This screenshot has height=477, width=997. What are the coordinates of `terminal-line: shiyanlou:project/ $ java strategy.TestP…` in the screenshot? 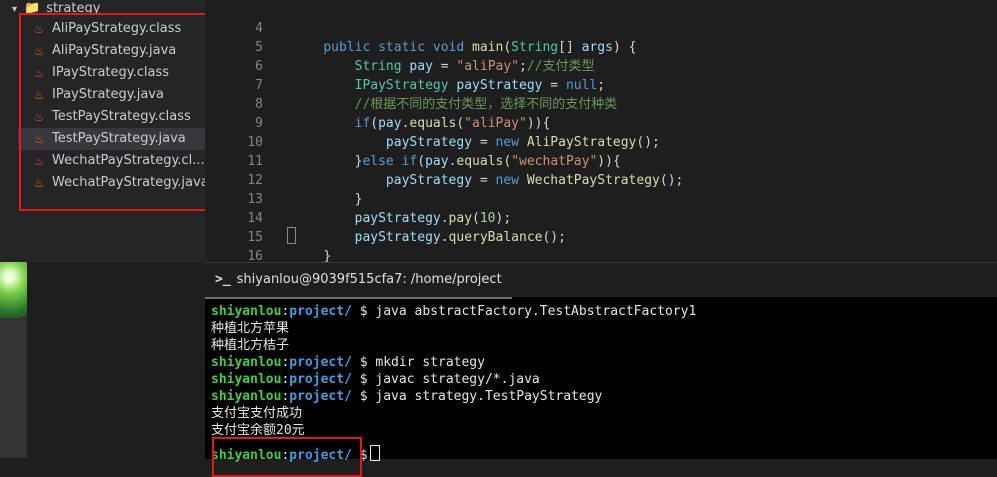 It's located at (407, 396).